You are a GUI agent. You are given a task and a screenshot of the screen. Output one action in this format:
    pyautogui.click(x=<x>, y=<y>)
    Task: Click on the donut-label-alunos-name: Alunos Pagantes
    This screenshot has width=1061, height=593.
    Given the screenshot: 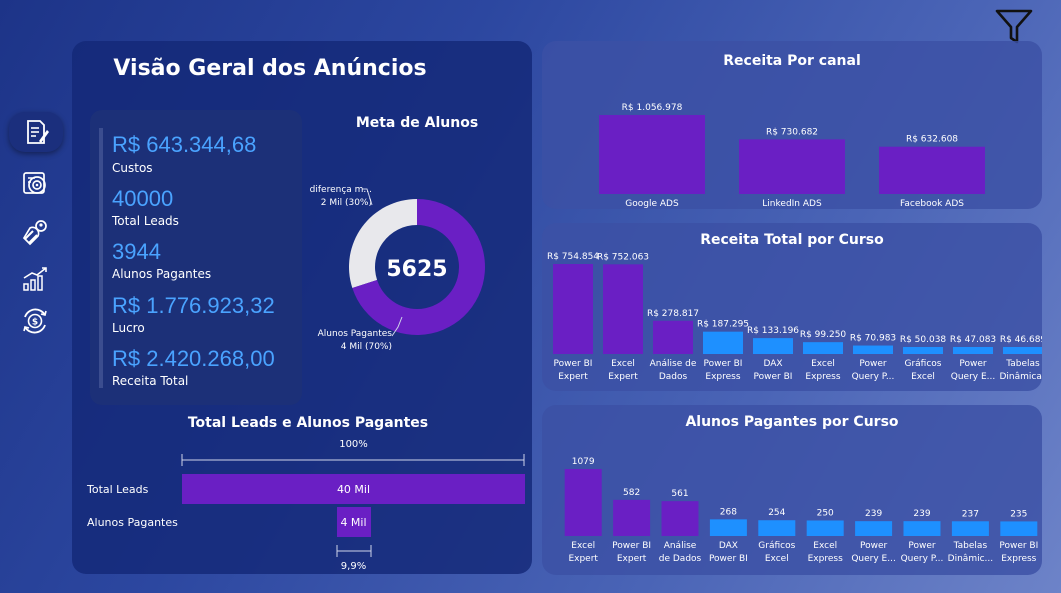 What is the action you would take?
    pyautogui.click(x=354, y=334)
    